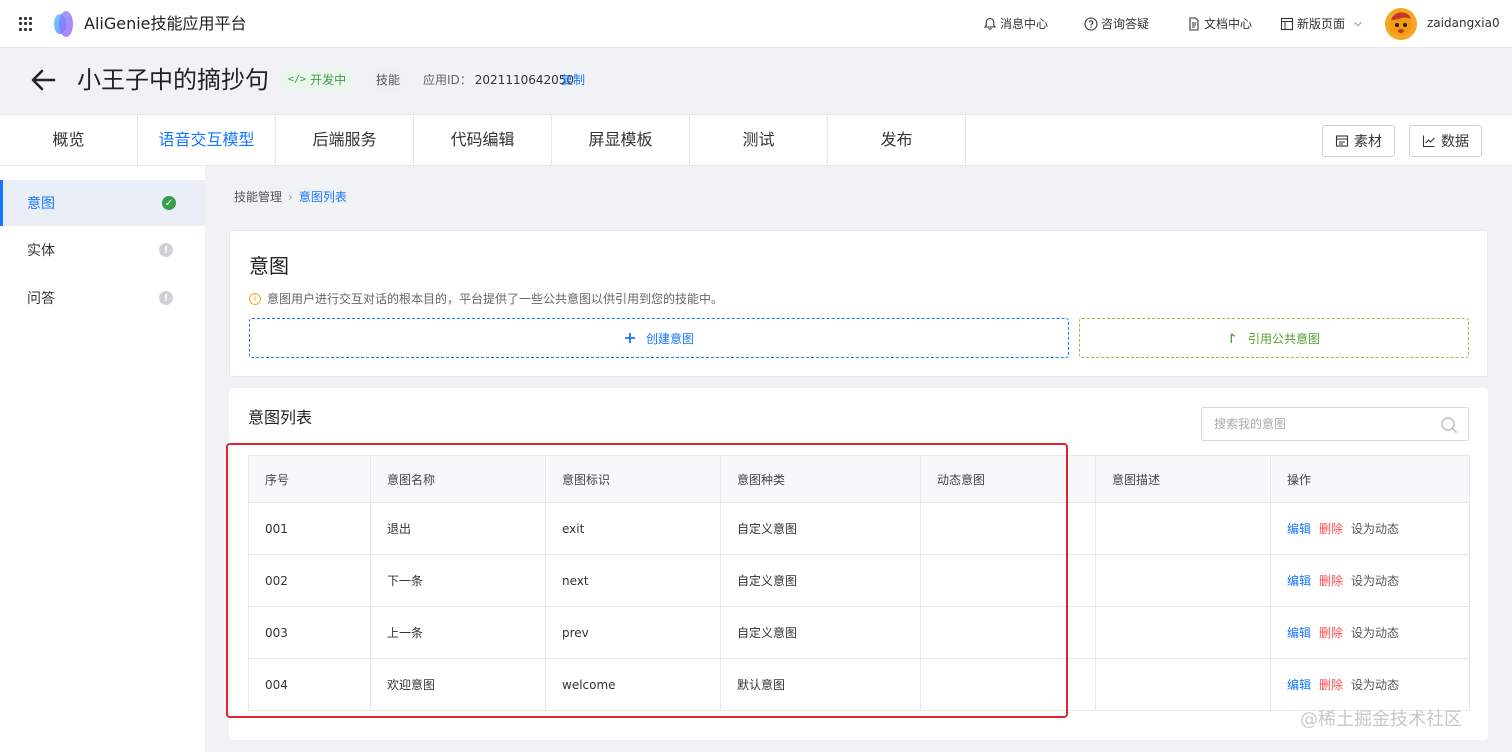 The width and height of the screenshot is (1512, 752). I want to click on app-id: 应用ID： 2021110642050, so click(498, 80).